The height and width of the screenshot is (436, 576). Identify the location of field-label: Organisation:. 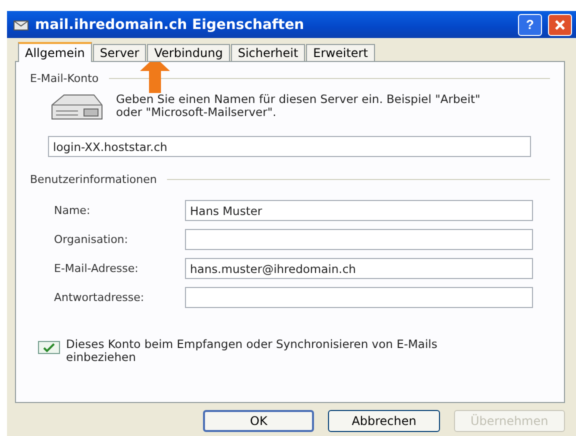
(91, 239).